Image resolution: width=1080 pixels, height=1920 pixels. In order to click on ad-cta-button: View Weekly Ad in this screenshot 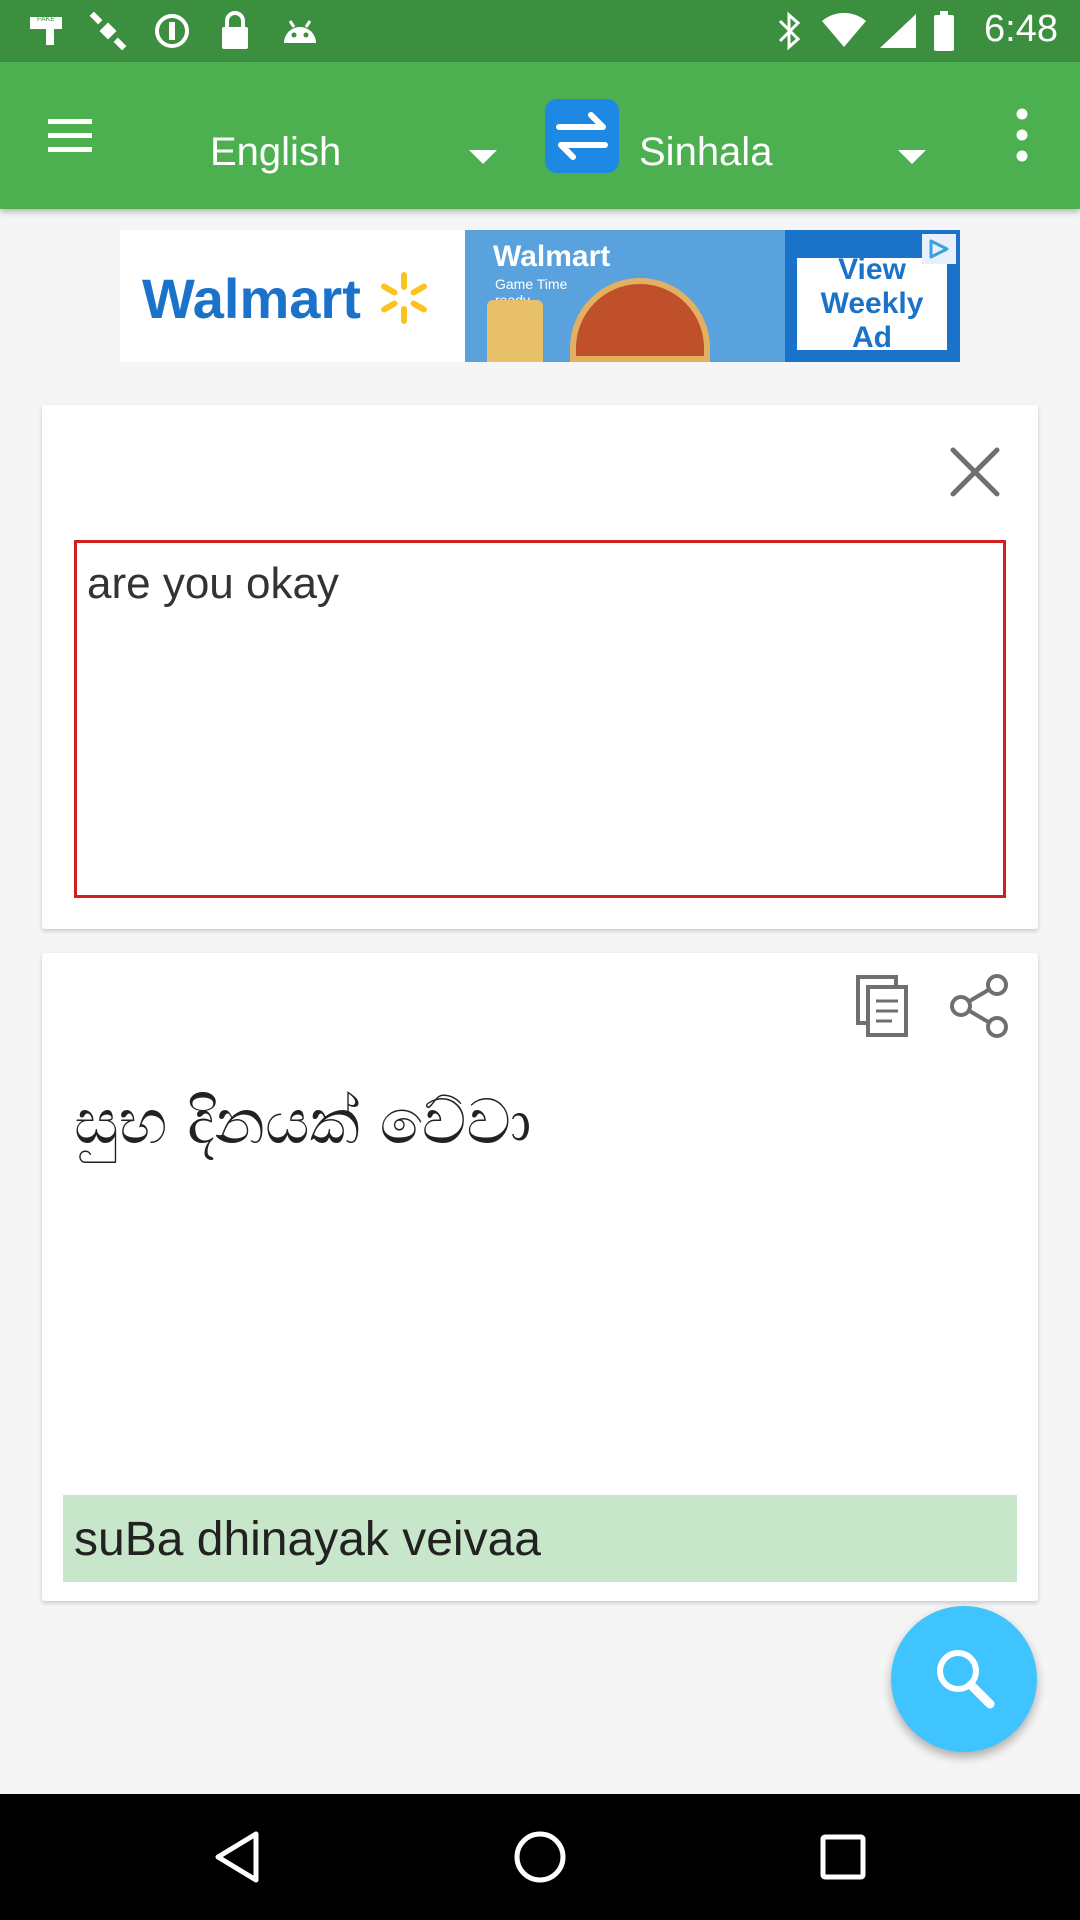, I will do `click(872, 303)`.